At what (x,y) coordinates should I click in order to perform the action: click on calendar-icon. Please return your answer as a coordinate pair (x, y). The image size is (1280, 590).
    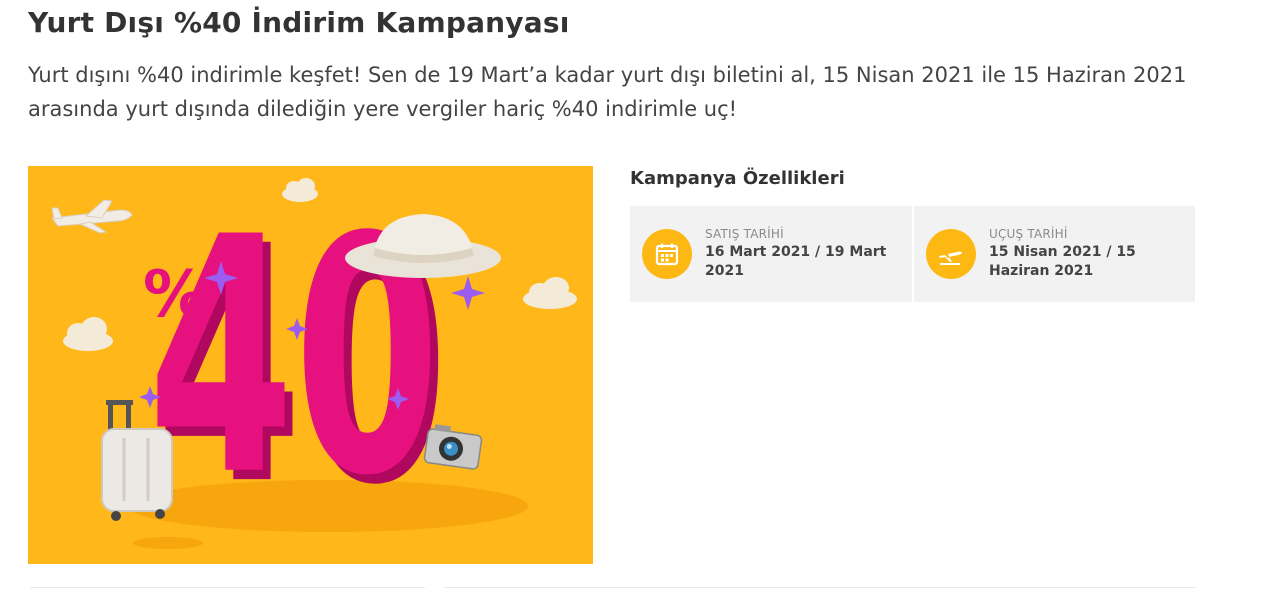
    Looking at the image, I should click on (667, 254).